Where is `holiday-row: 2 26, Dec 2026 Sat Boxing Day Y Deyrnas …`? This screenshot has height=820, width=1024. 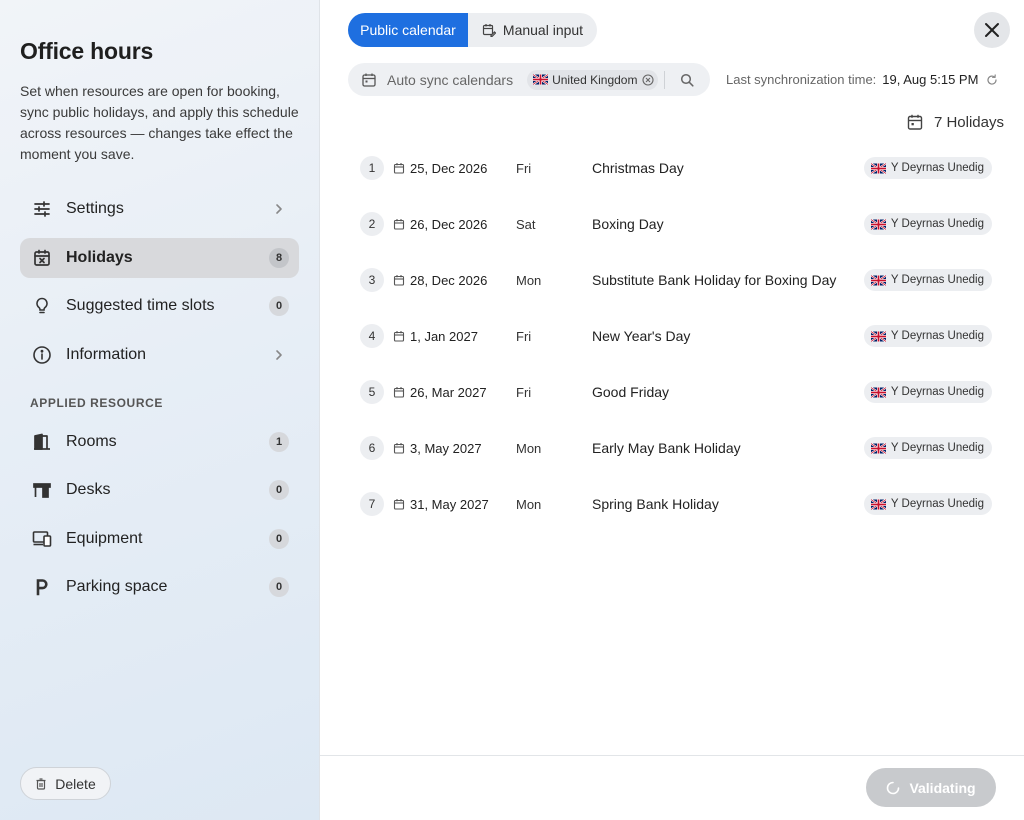 holiday-row: 2 26, Dec 2026 Sat Boxing Day Y Deyrnas … is located at coordinates (676, 240).